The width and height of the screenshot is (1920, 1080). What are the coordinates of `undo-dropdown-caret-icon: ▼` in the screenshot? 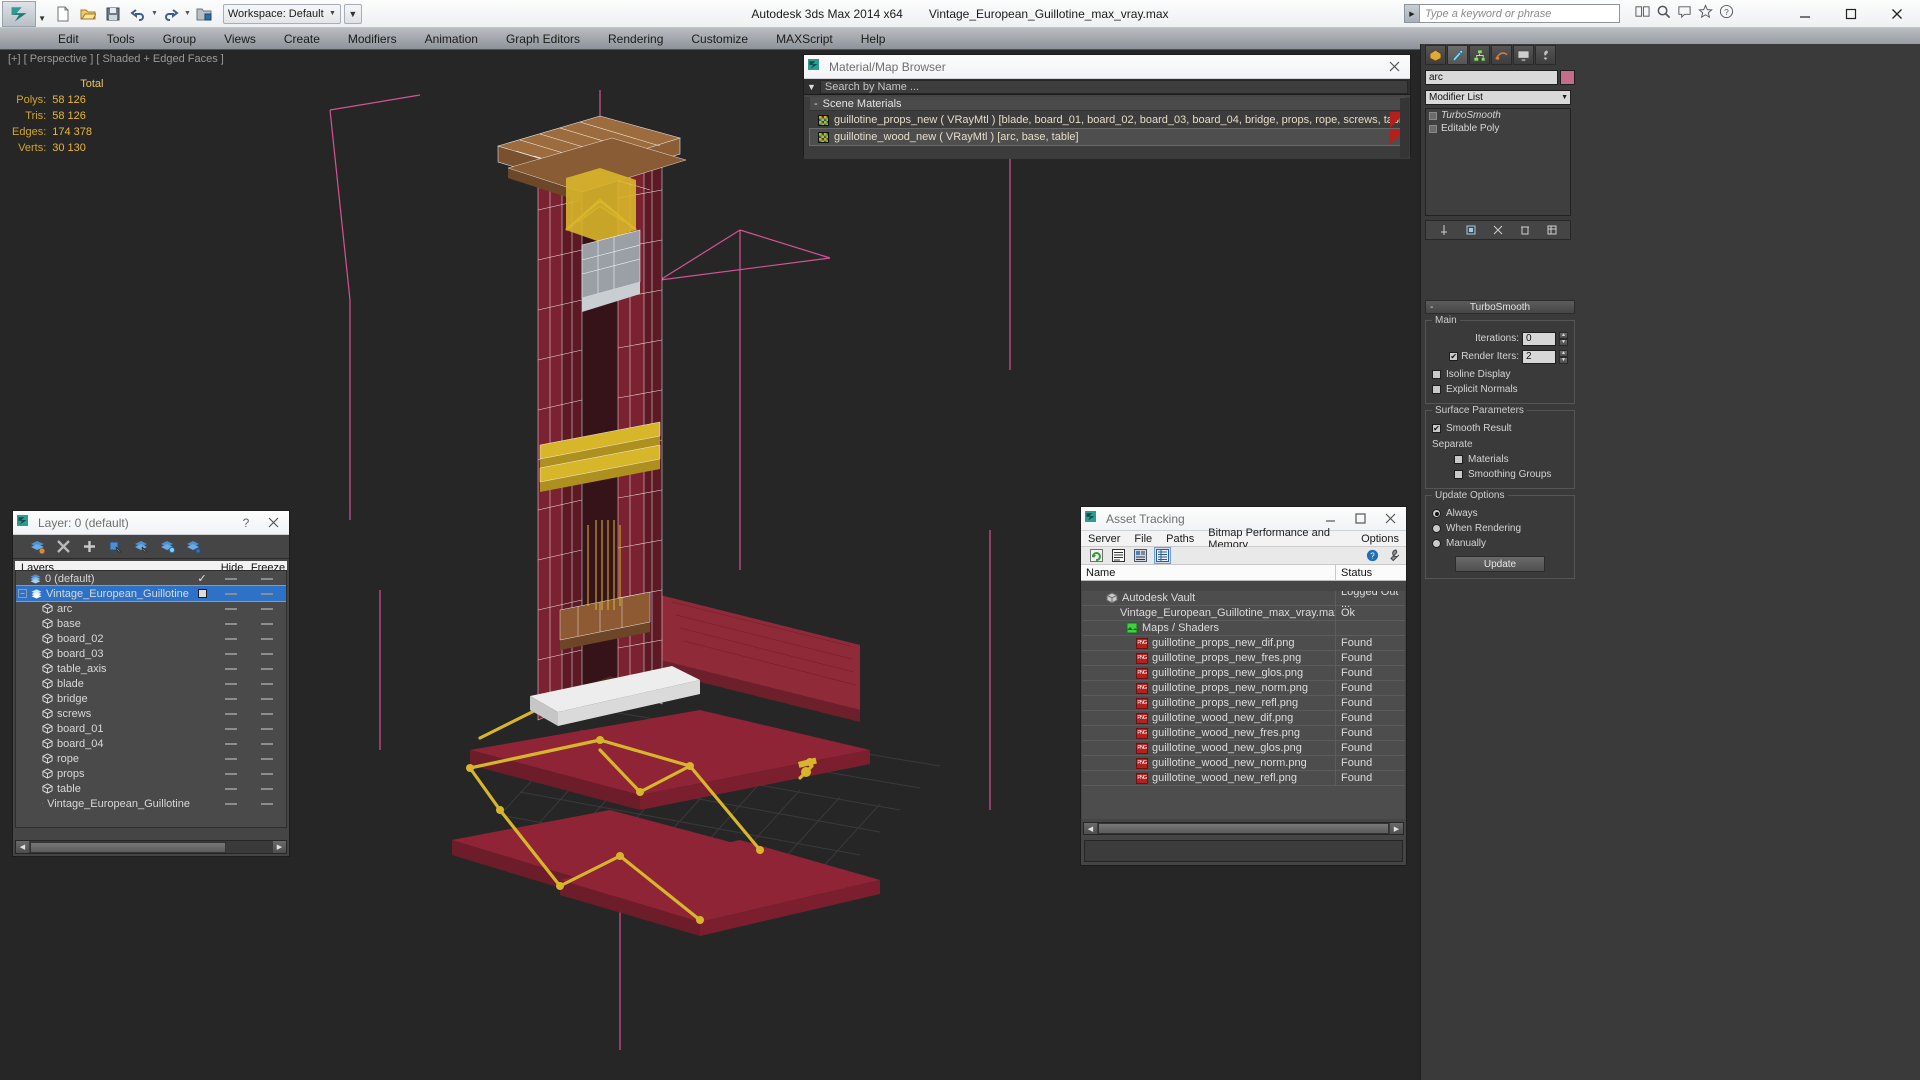 It's located at (154, 13).